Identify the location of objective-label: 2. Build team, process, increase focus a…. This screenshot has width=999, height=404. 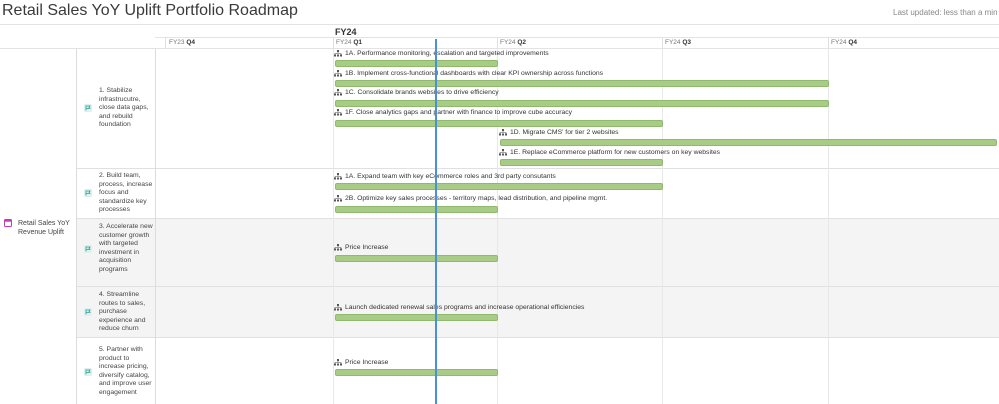
(126, 193).